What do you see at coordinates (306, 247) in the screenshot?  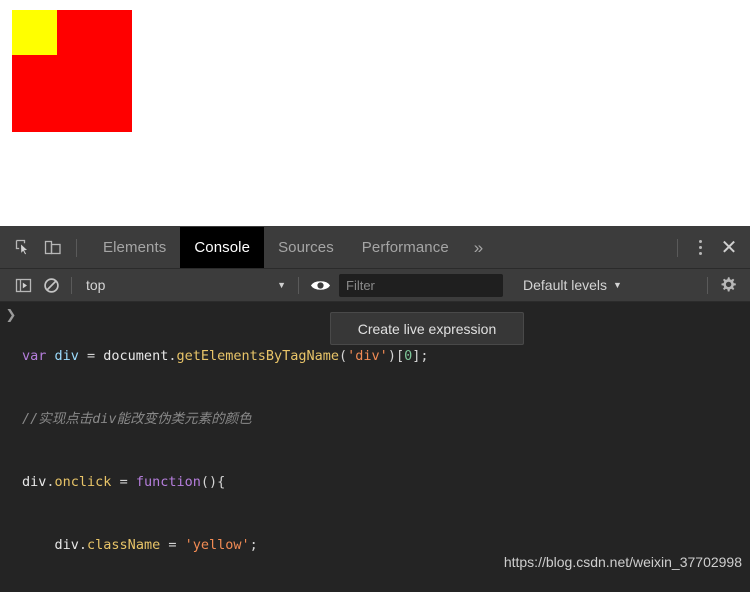 I see `tab-sources: Sources` at bounding box center [306, 247].